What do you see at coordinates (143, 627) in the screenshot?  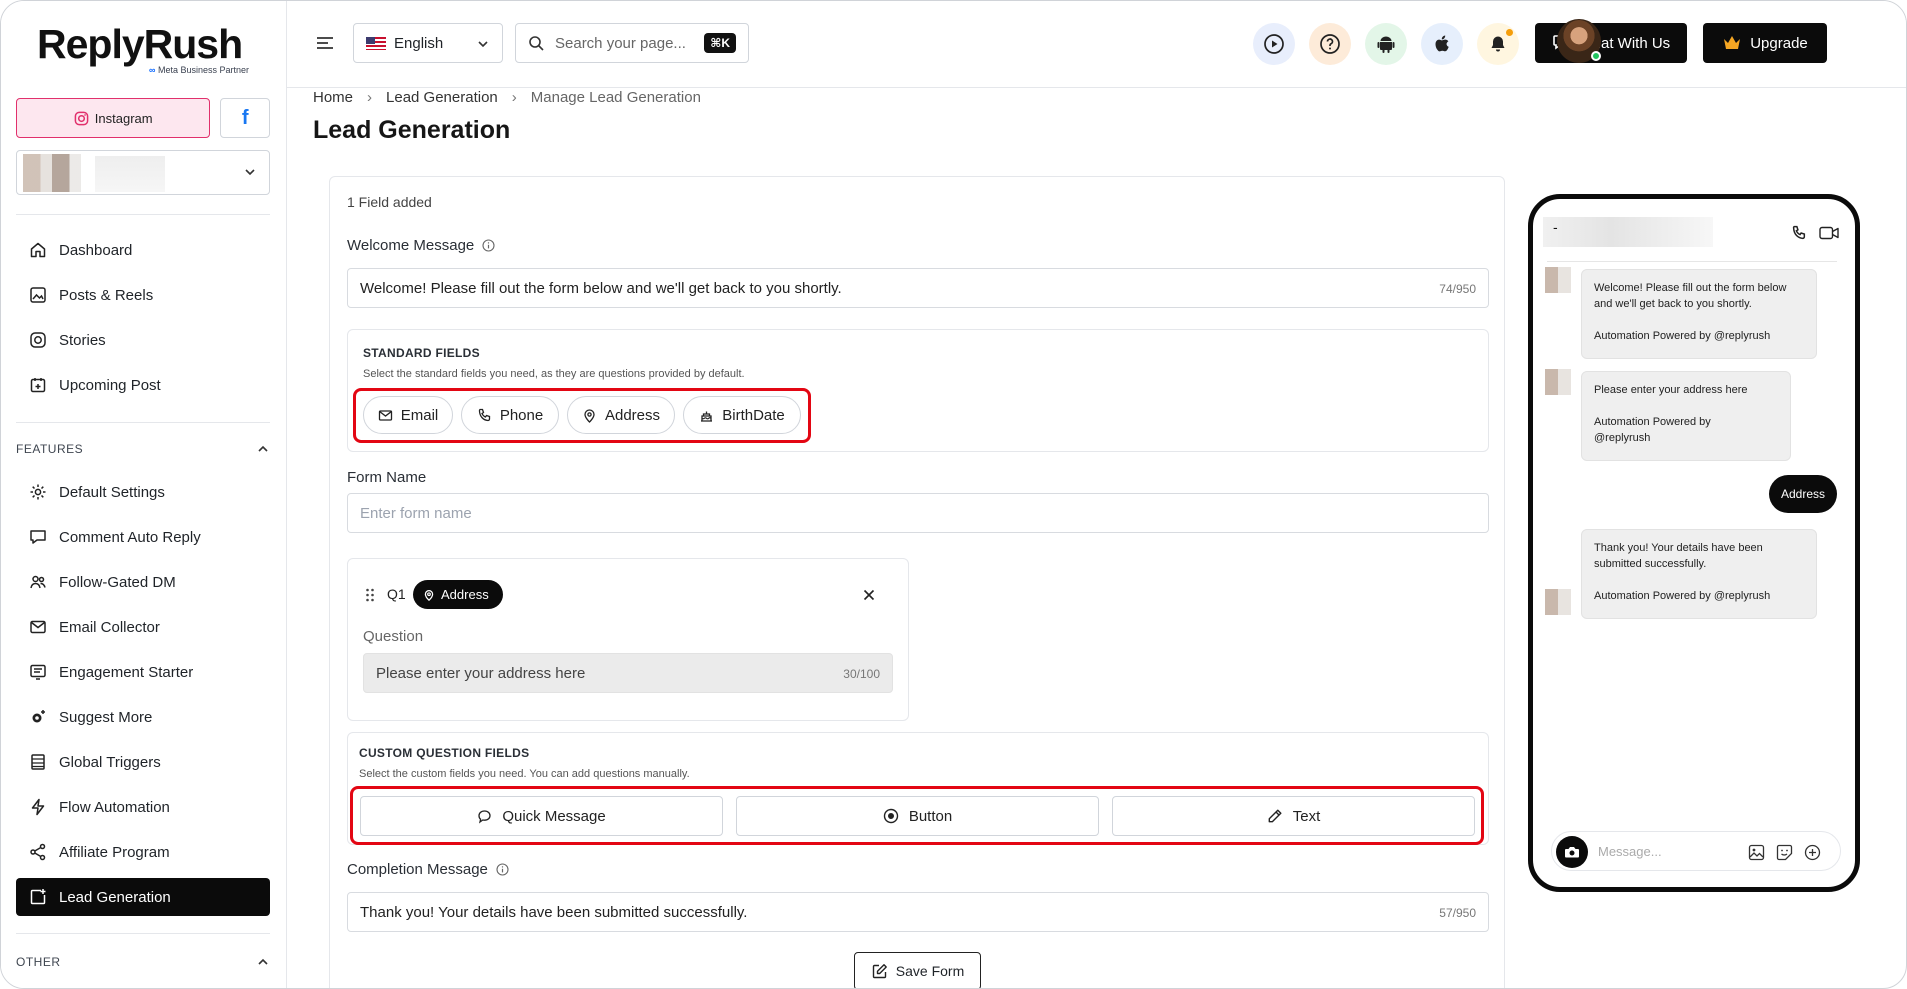 I see `sidebar-item-email-collector: Email Collector` at bounding box center [143, 627].